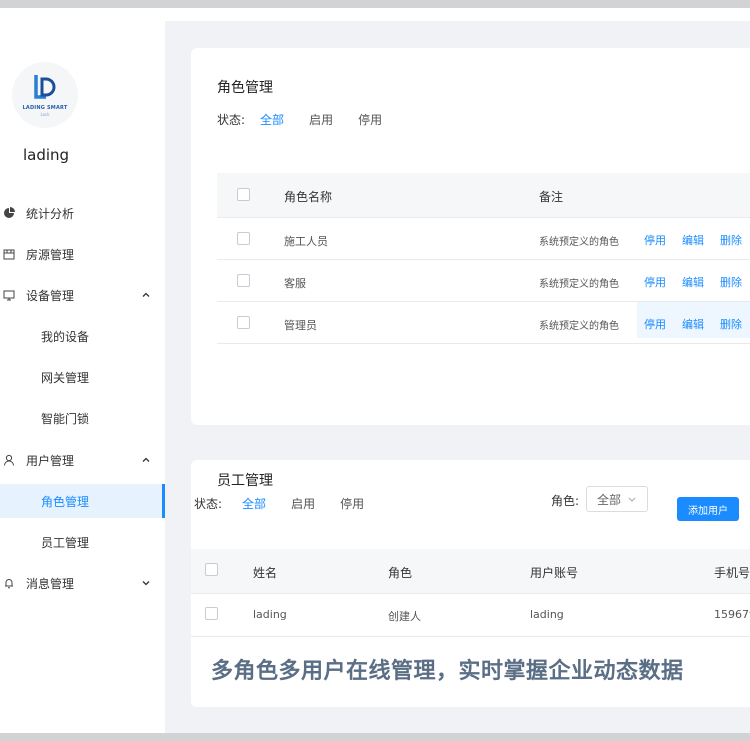 The width and height of the screenshot is (750, 741). What do you see at coordinates (245, 481) in the screenshot?
I see `staff-title: 员工管理` at bounding box center [245, 481].